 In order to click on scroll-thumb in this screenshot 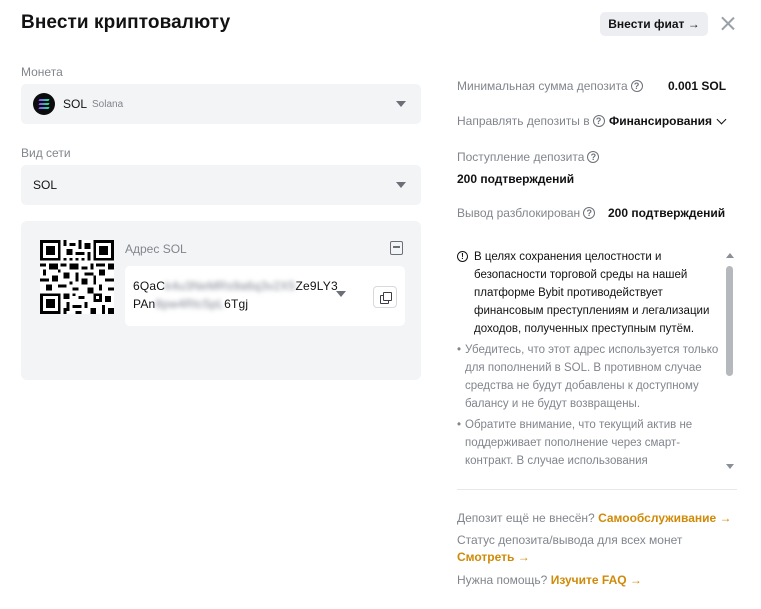, I will do `click(729, 321)`.